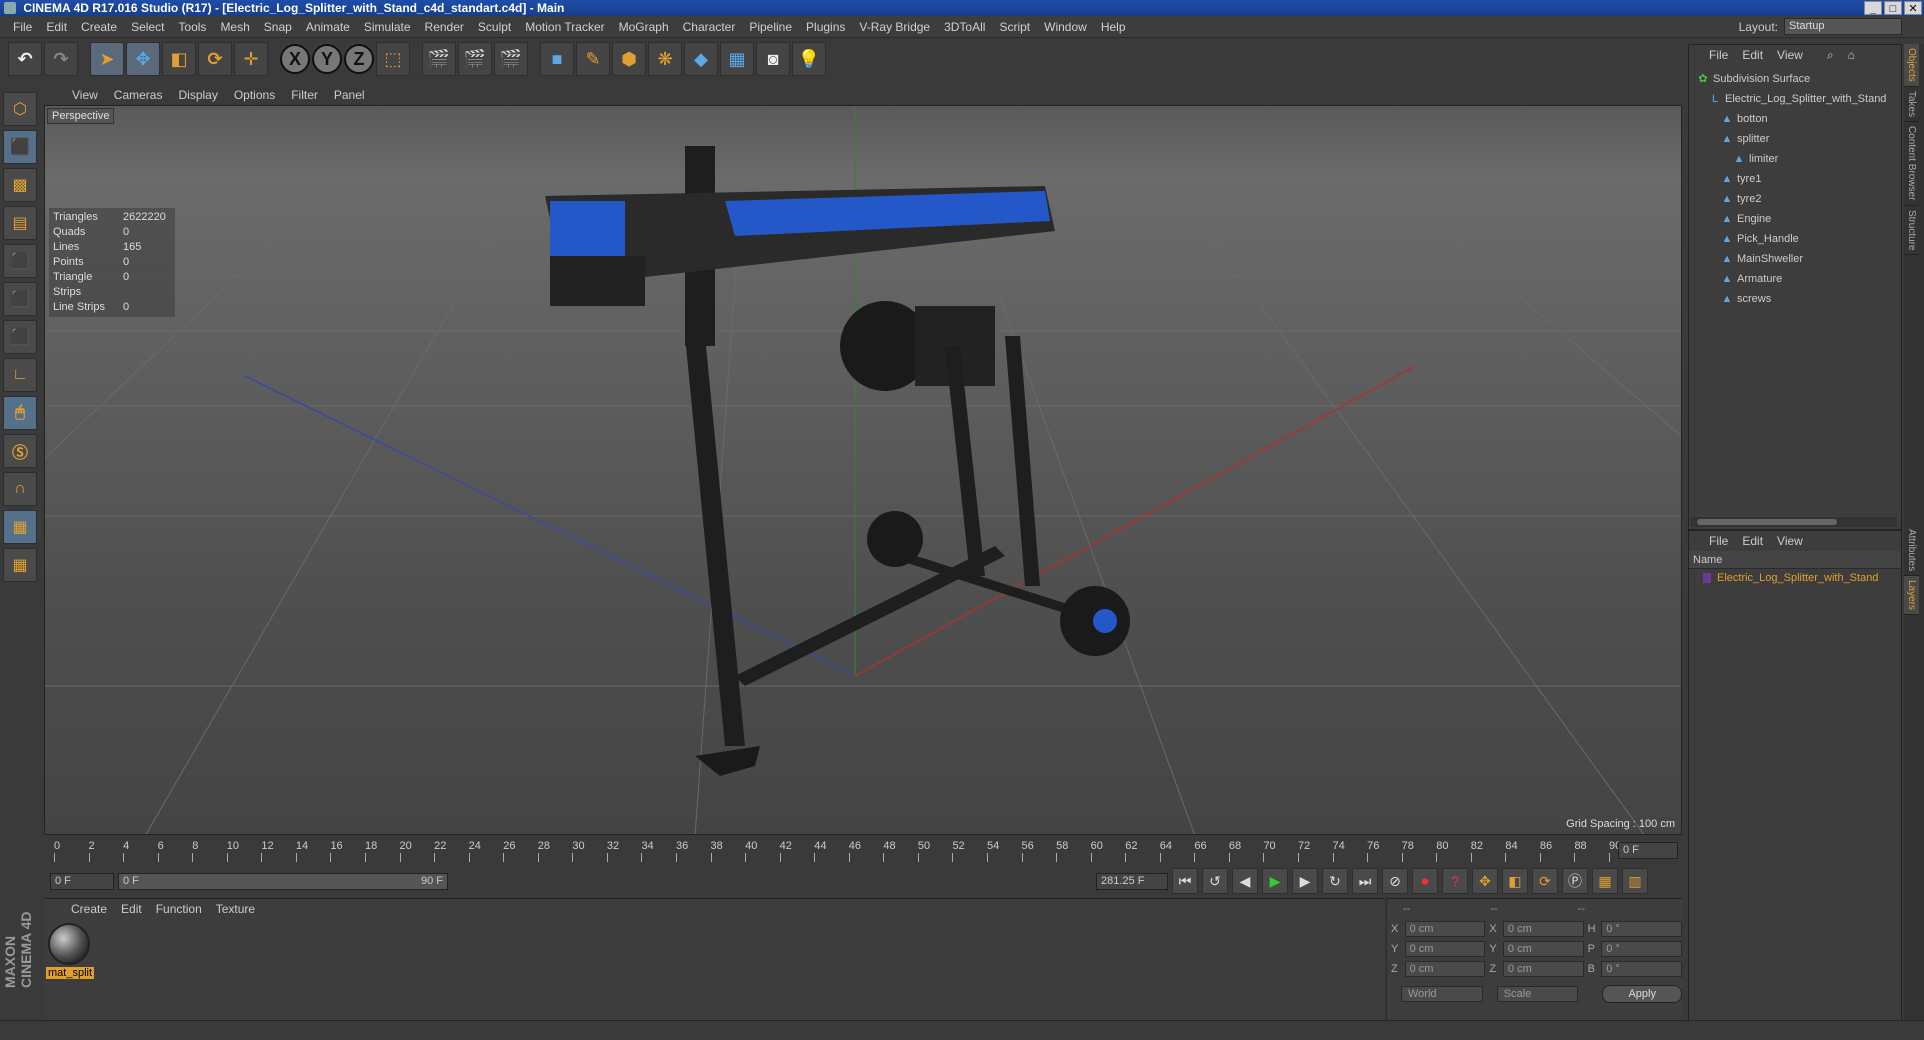 Image resolution: width=1924 pixels, height=1040 pixels. Describe the element at coordinates (278, 27) in the screenshot. I see `menu-snap: Snap` at that location.